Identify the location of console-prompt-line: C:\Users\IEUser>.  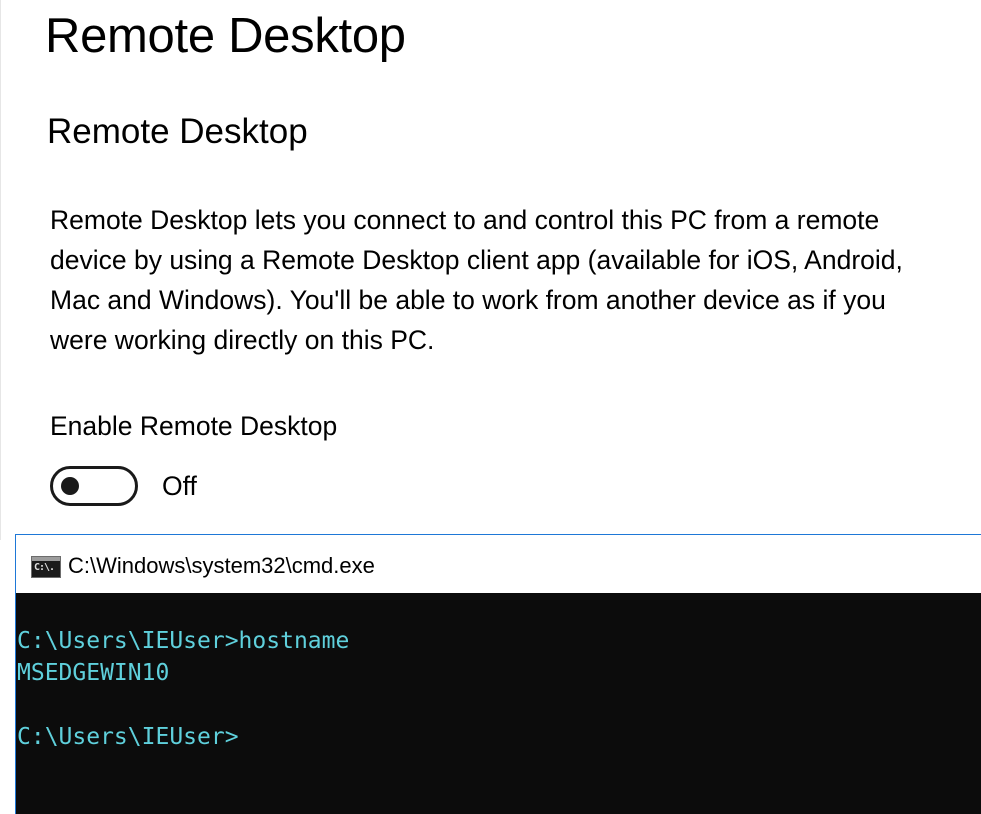
(499, 737).